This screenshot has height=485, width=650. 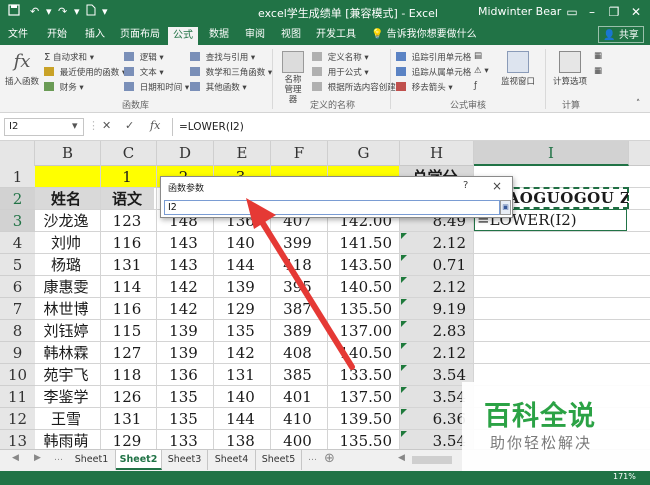 I want to click on zoom-level: 171%, so click(x=624, y=476).